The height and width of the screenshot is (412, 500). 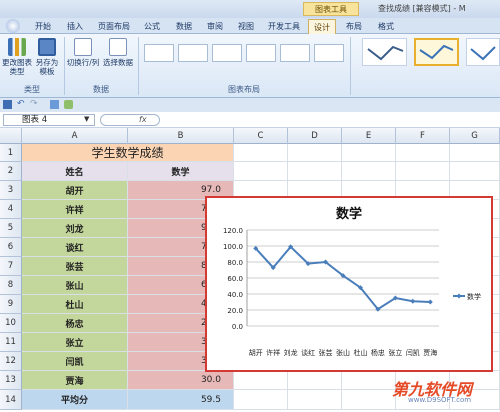 I want to click on column-header-e: E, so click(x=369, y=136).